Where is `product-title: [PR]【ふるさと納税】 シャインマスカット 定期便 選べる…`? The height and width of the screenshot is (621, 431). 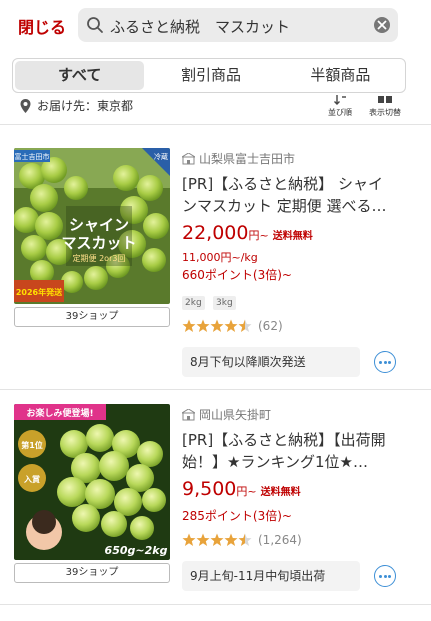
product-title: [PR]【ふるさと納税】 シャインマスカット 定期便 選べる… is located at coordinates (289, 195).